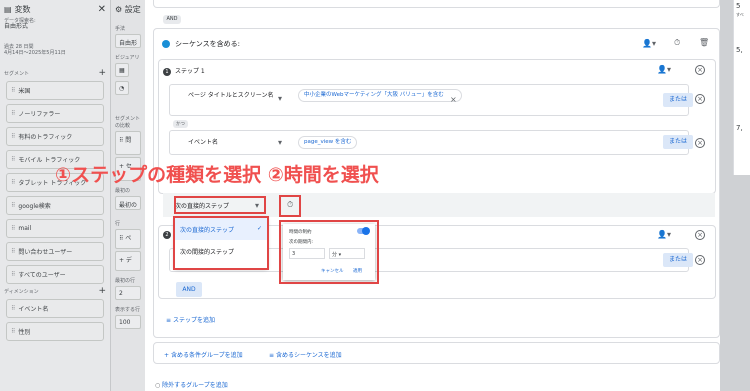  I want to click on segment-item: ⠿ ノーリファラー, so click(55, 113).